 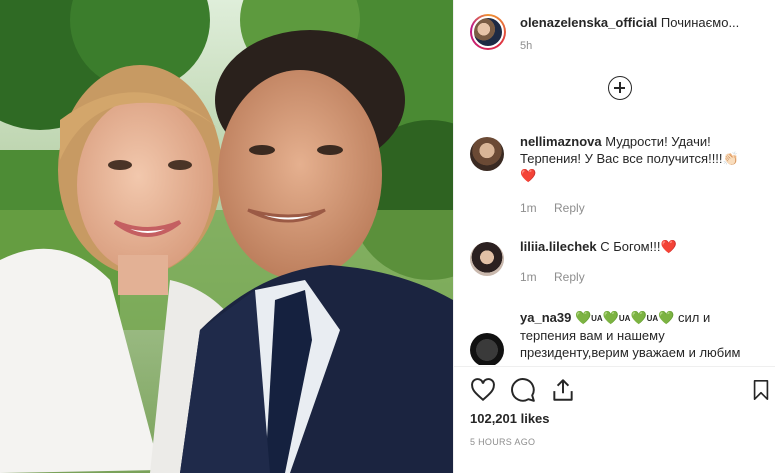 I want to click on post-actions: 102,201 likes 5 HOURS AGO, so click(x=614, y=419).